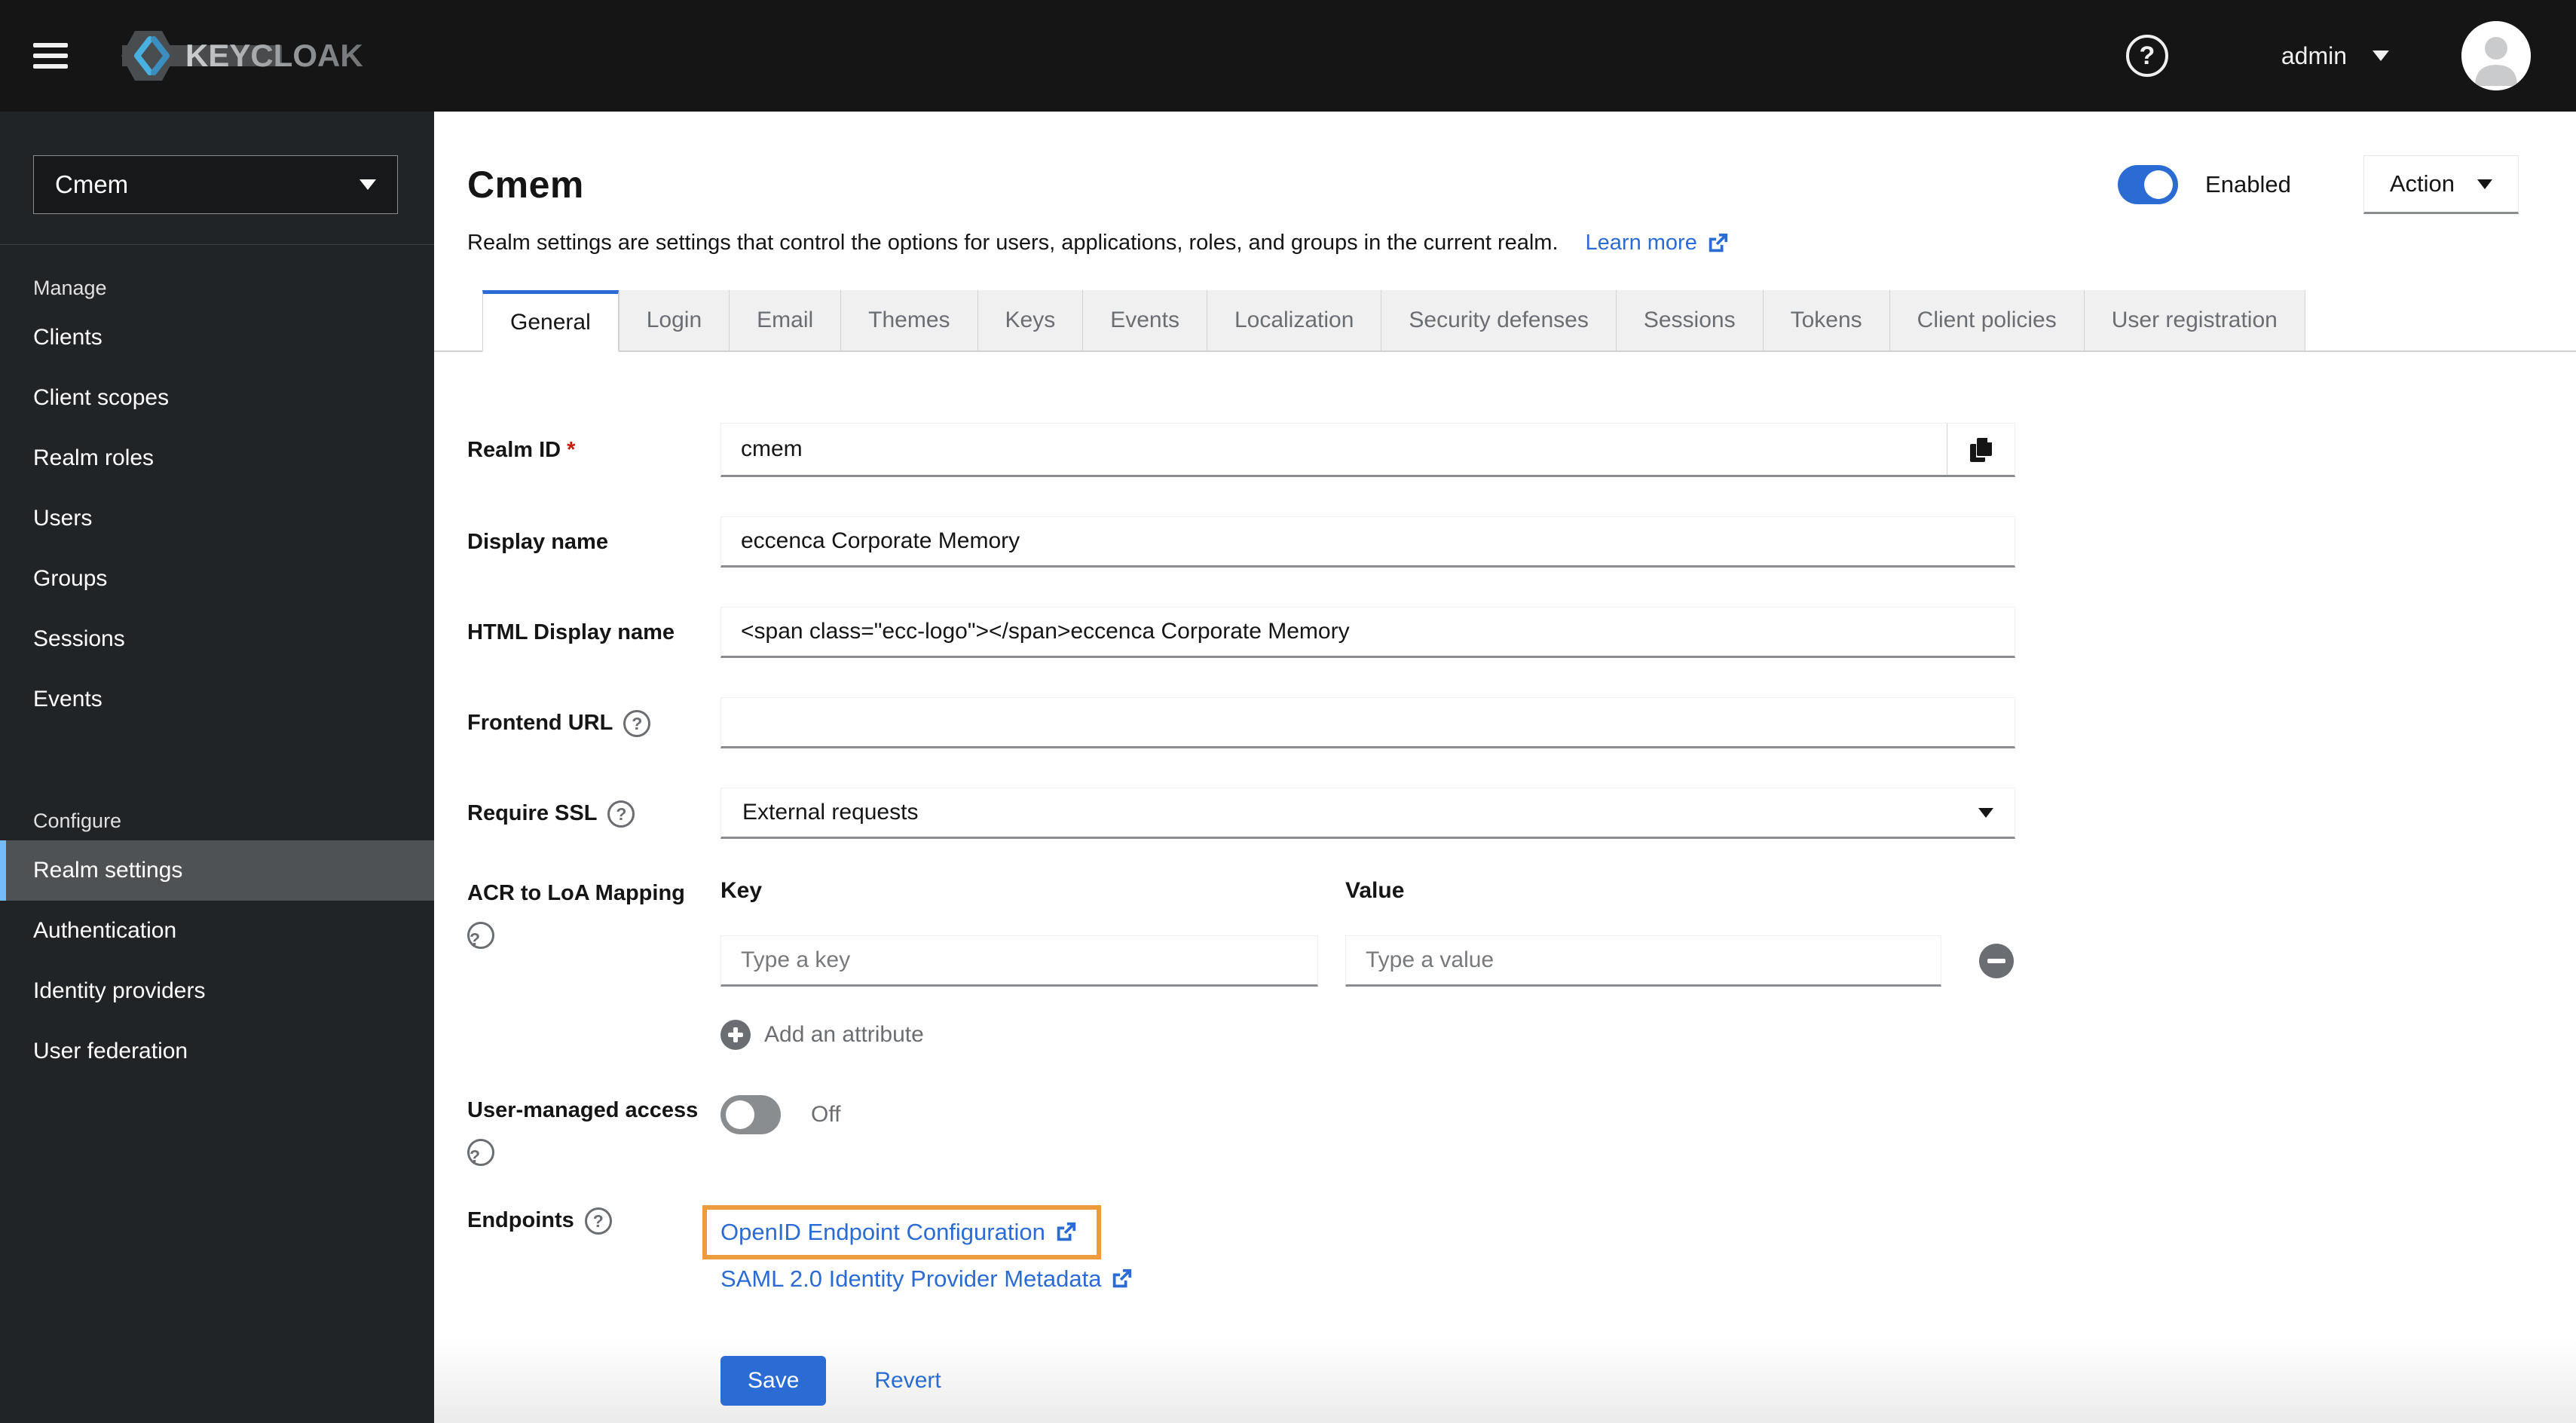 The width and height of the screenshot is (2576, 1423). I want to click on sidebar-item-user-federation: User federation, so click(217, 1051).